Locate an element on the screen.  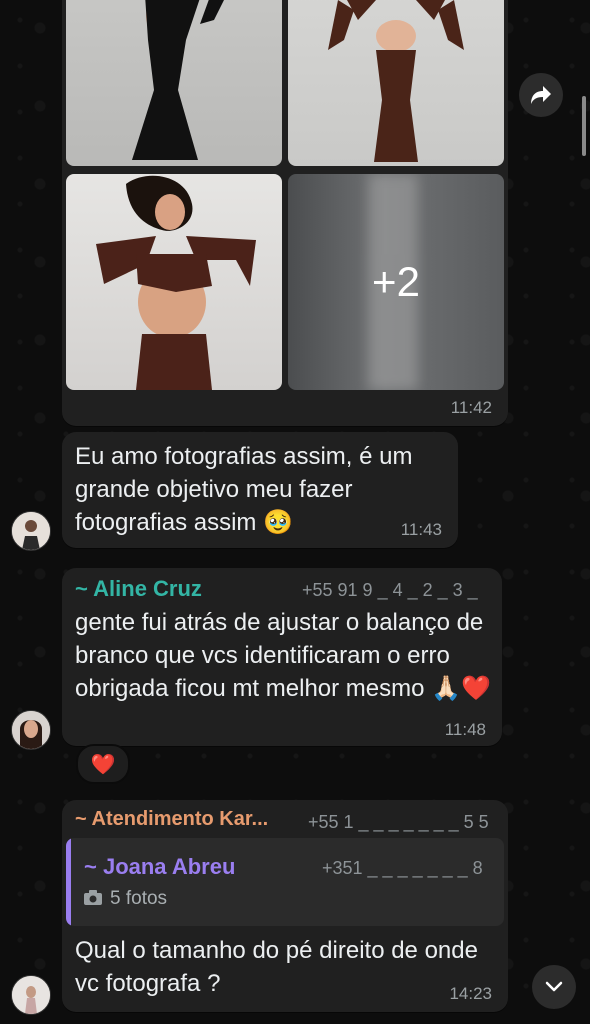
forward-arrow-icon is located at coordinates (541, 95).